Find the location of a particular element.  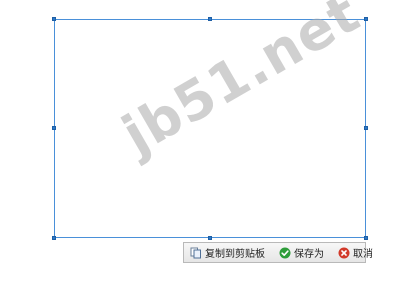

cancel-label: 取消 is located at coordinates (363, 254).